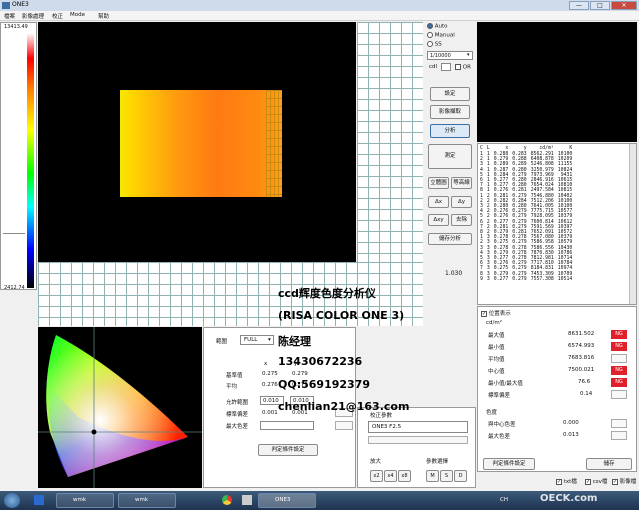 Image resolution: width=639 pixels, height=510 pixels. What do you see at coordinates (581, 370) in the screenshot?
I see `center-value: 7500.021` at bounding box center [581, 370].